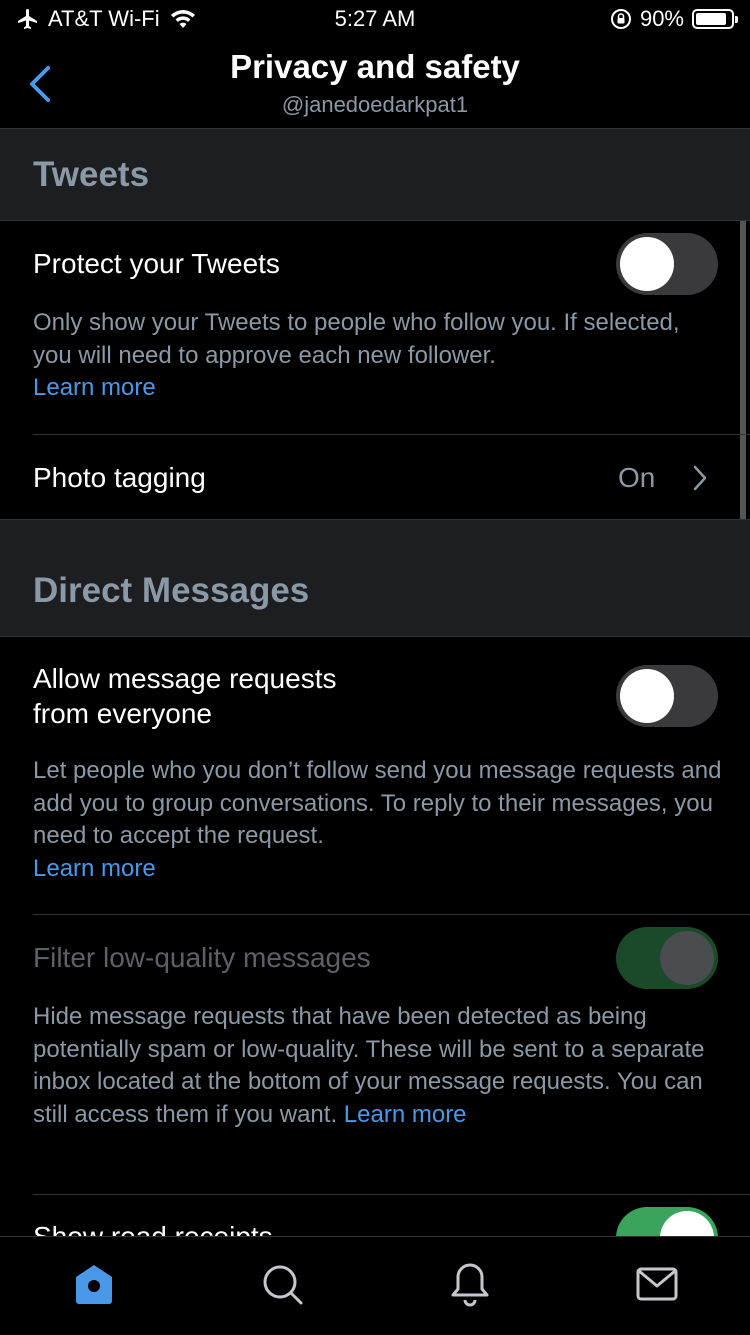 This screenshot has height=1335, width=750. Describe the element at coordinates (185, 696) in the screenshot. I see `allow-requests-label: Allow message requests from everyone` at that location.